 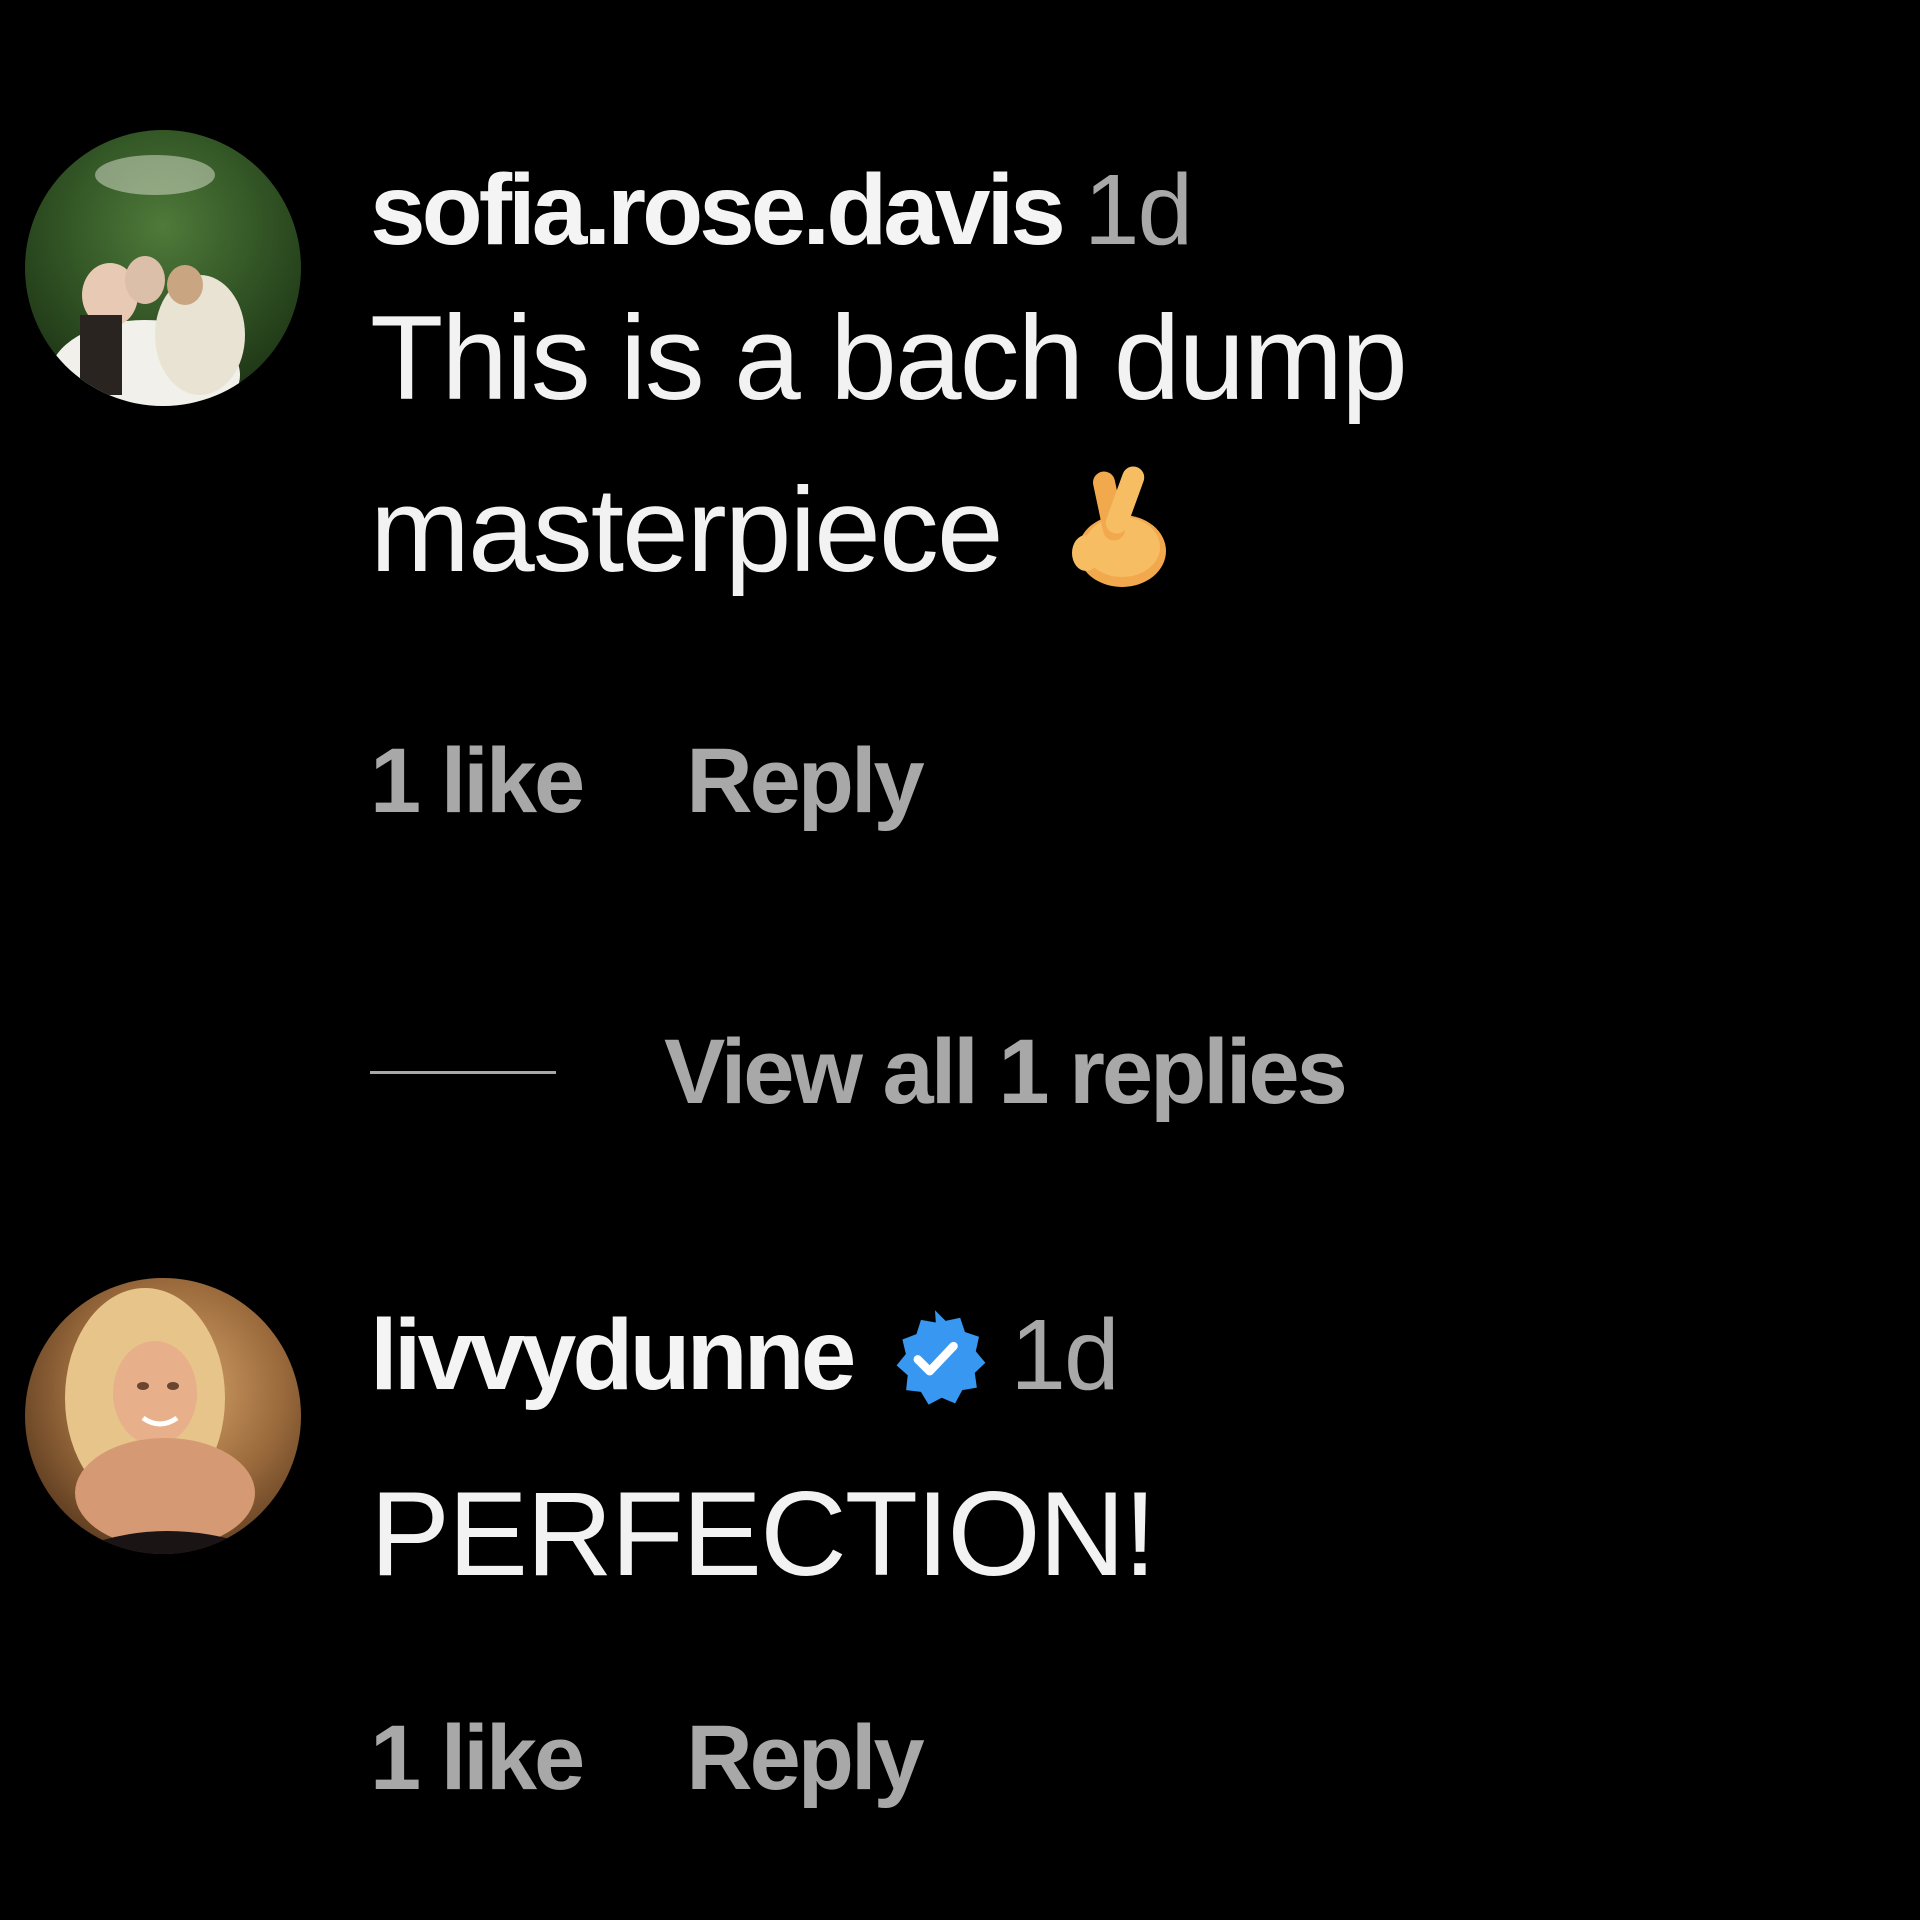 What do you see at coordinates (935, 1358) in the screenshot?
I see `verified-badge-icon` at bounding box center [935, 1358].